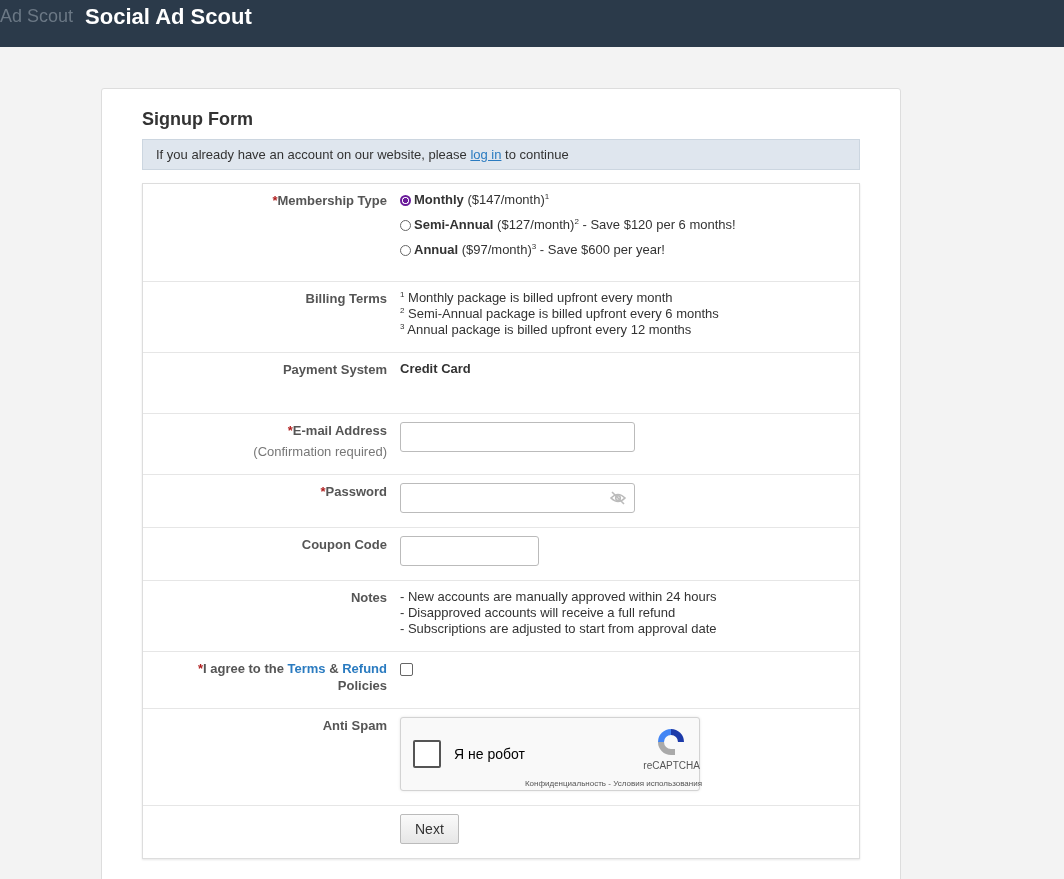 This screenshot has width=1064, height=879. What do you see at coordinates (368, 597) in the screenshot?
I see `field-label: Notes` at bounding box center [368, 597].